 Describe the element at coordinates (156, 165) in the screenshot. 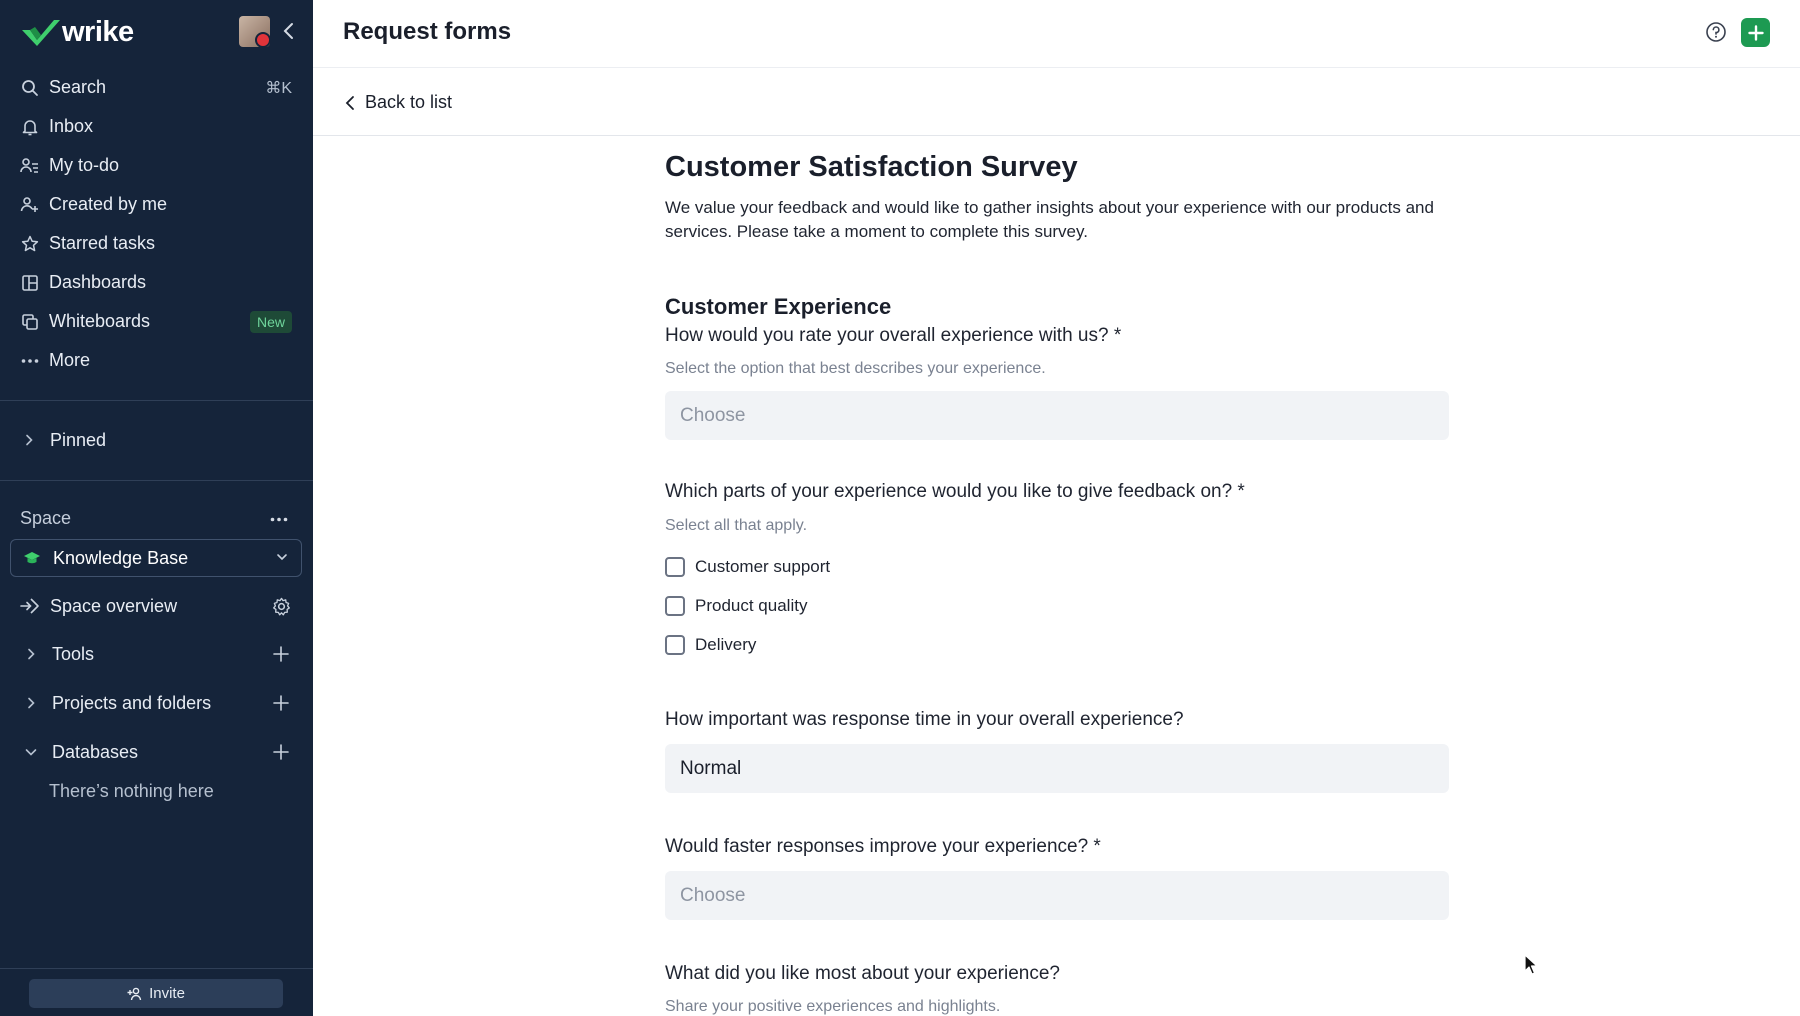

I see `nav-my-todo: My to-do` at that location.